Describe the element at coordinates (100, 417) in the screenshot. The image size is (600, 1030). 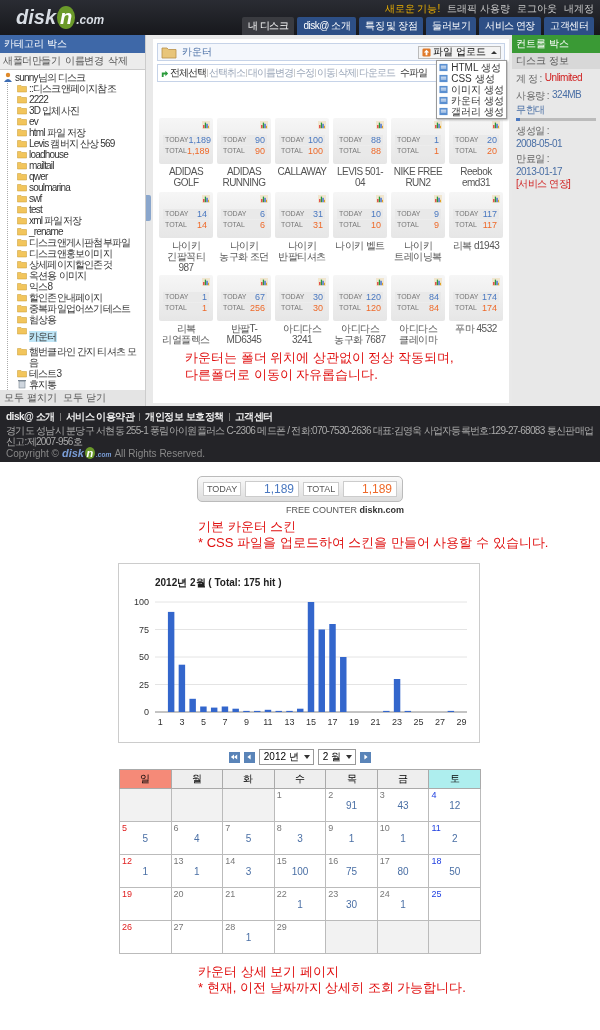
I see `footer-link: 서비스 이용약관` at that location.